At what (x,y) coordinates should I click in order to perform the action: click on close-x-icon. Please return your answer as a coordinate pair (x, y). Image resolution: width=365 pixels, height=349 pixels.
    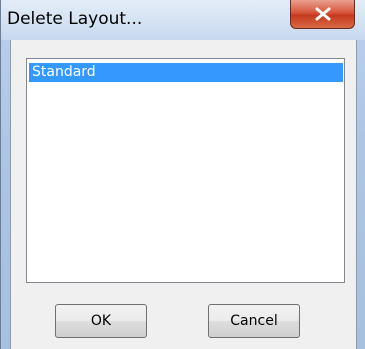
    Looking at the image, I should click on (322, 14).